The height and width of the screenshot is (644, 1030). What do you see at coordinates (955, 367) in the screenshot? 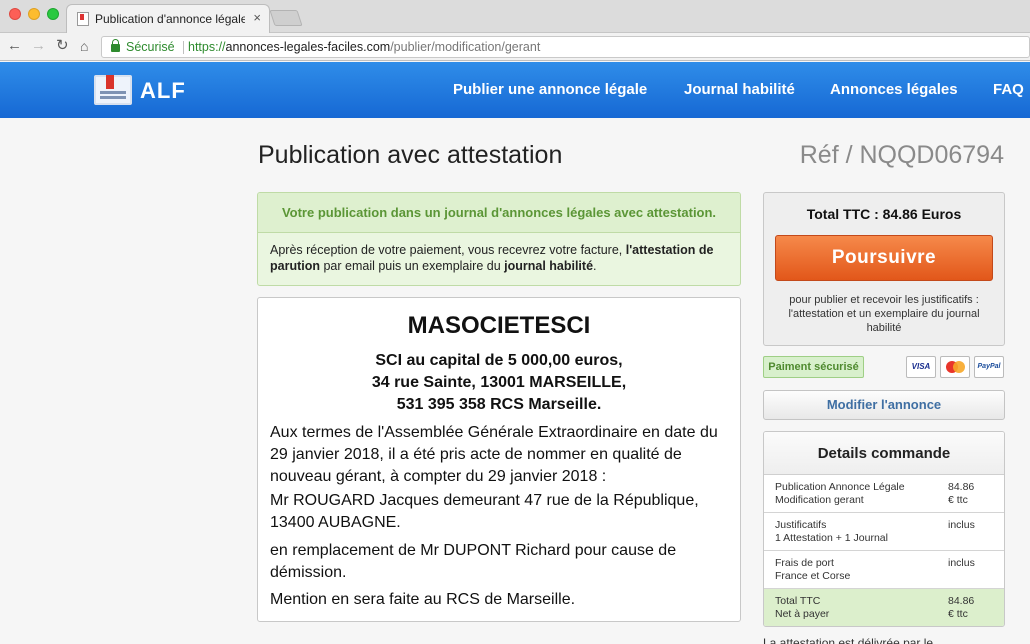
I see `mastercard-icon` at bounding box center [955, 367].